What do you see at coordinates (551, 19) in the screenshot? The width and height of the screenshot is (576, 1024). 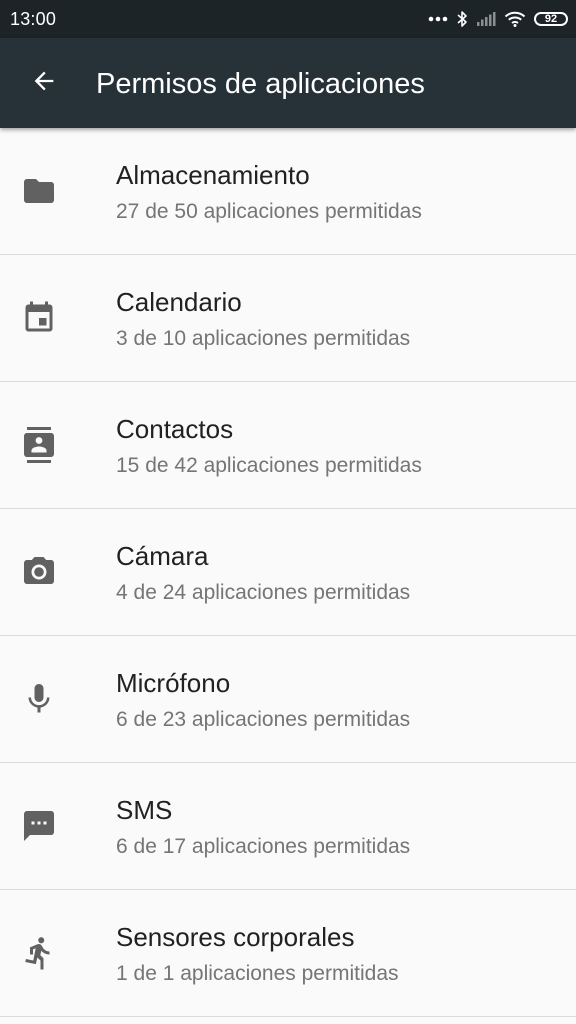 I see `battery-icon: 92` at bounding box center [551, 19].